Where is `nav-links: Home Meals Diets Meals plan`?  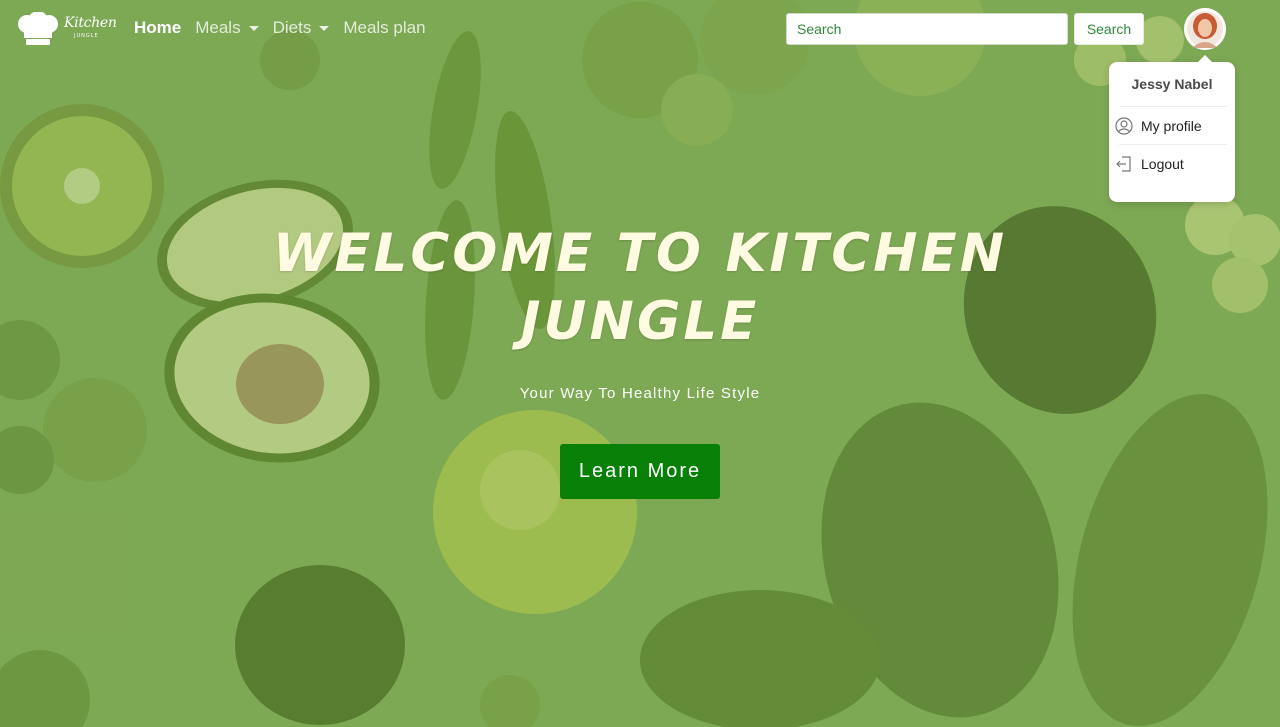 nav-links: Home Meals Diets Meals plan is located at coordinates (280, 28).